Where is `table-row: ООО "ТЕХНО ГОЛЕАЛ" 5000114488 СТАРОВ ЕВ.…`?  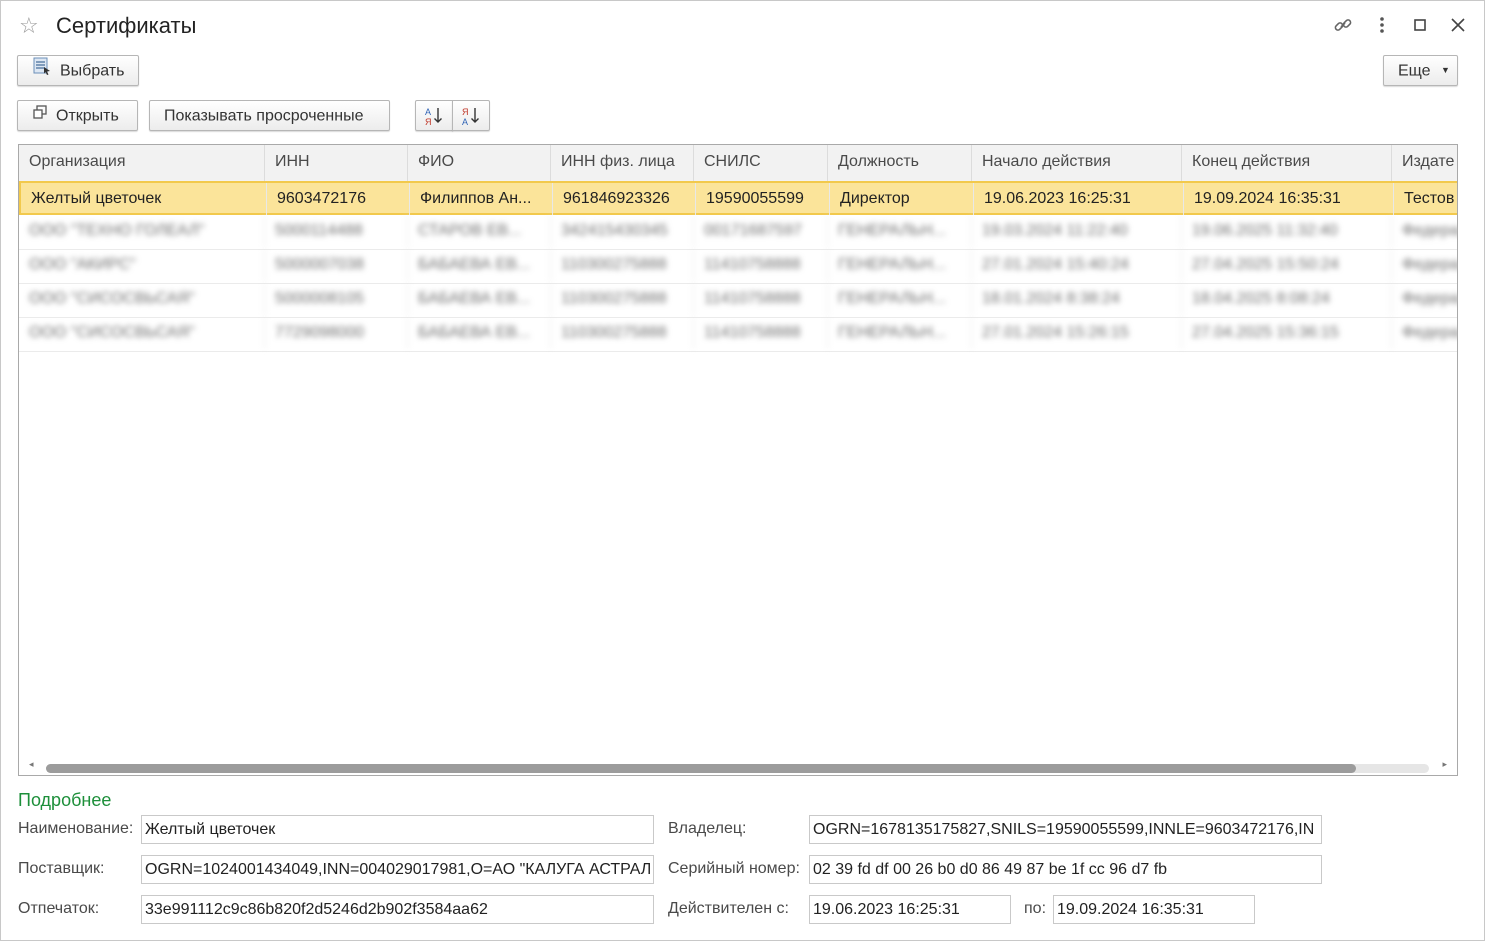 table-row: ООО "ТЕХНО ГОЛЕАЛ" 5000114488 СТАРОВ ЕВ.… is located at coordinates (738, 232).